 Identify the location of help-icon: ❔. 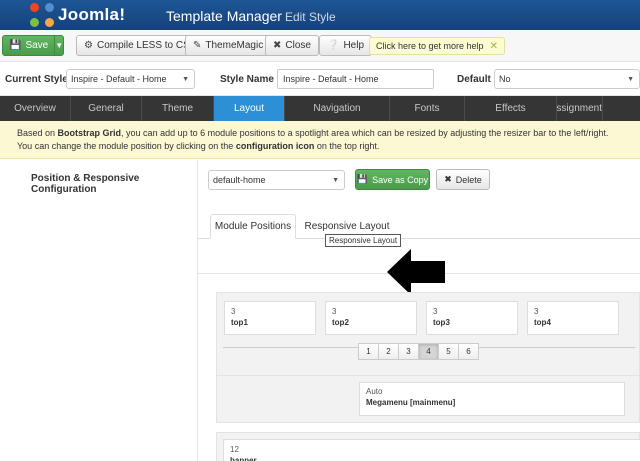
(333, 45).